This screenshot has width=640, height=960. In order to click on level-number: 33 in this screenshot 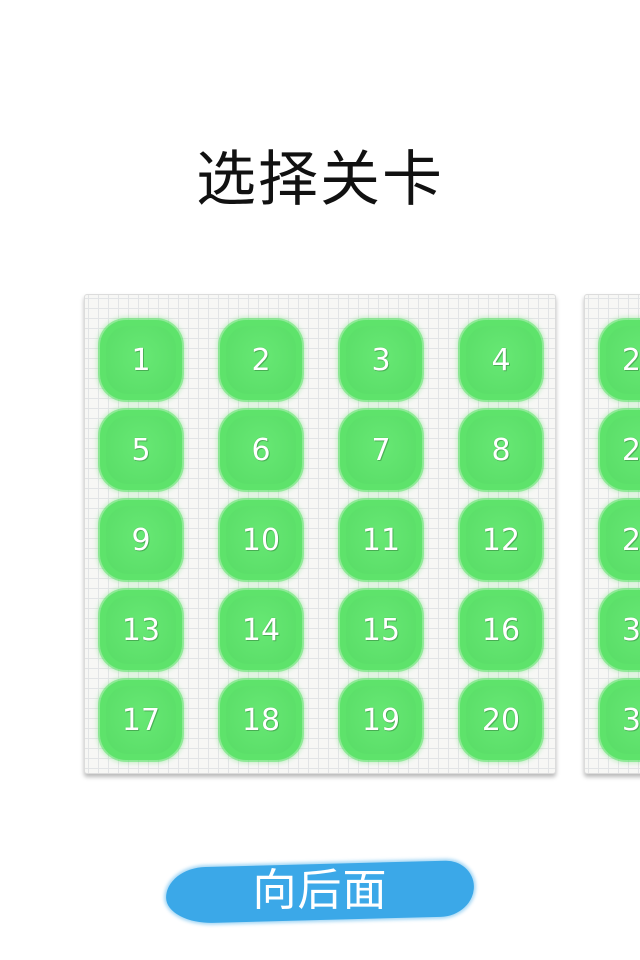, I will do `click(630, 630)`.